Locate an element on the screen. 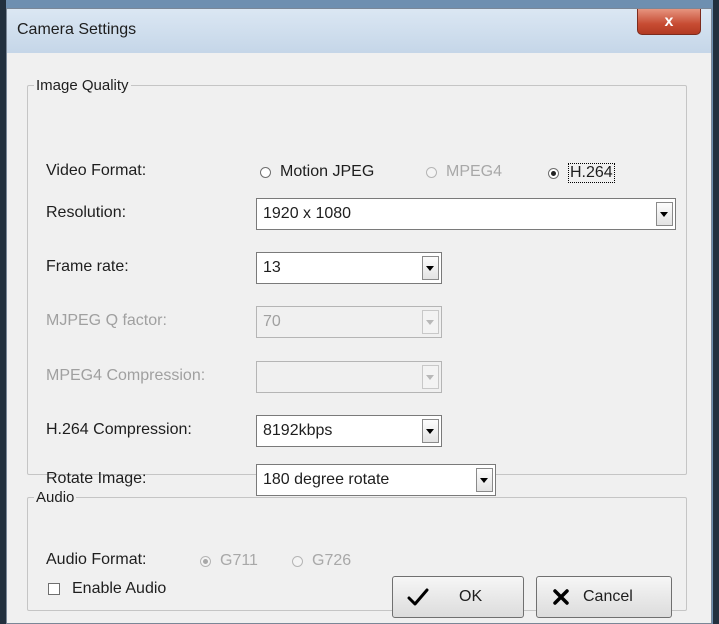 This screenshot has height=624, width=719. cancel-button-label: Cancel is located at coordinates (608, 596).